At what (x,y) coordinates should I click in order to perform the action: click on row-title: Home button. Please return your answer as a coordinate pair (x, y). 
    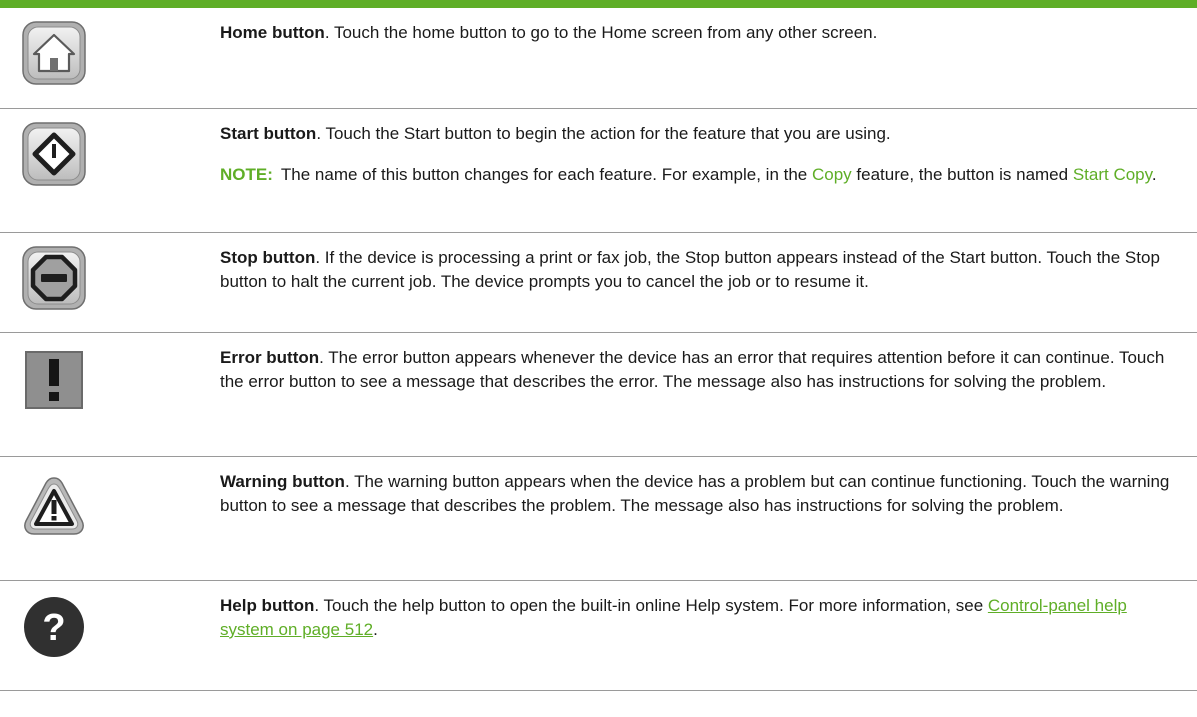
    Looking at the image, I should click on (272, 32).